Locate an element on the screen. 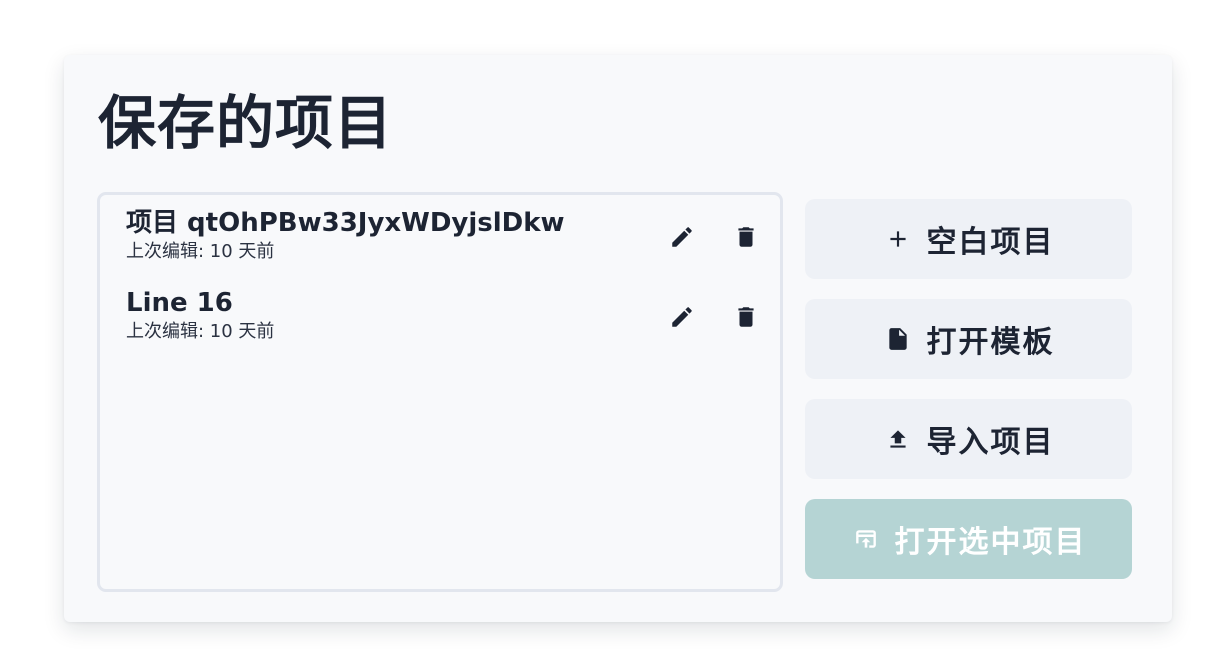 This screenshot has width=1218, height=666. import-project-button: 导入项目 is located at coordinates (968, 439).